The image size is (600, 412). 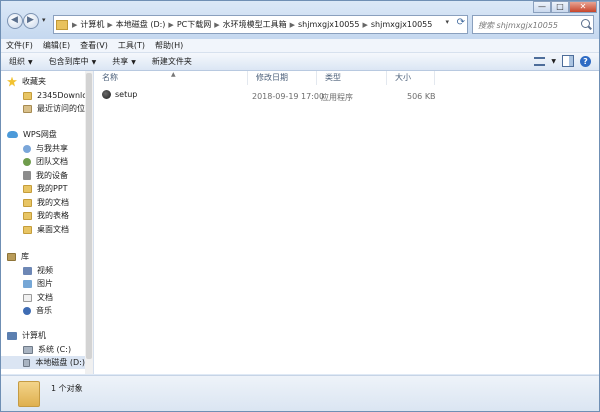 What do you see at coordinates (337, 97) in the screenshot?
I see `file-type: 应用程序` at bounding box center [337, 97].